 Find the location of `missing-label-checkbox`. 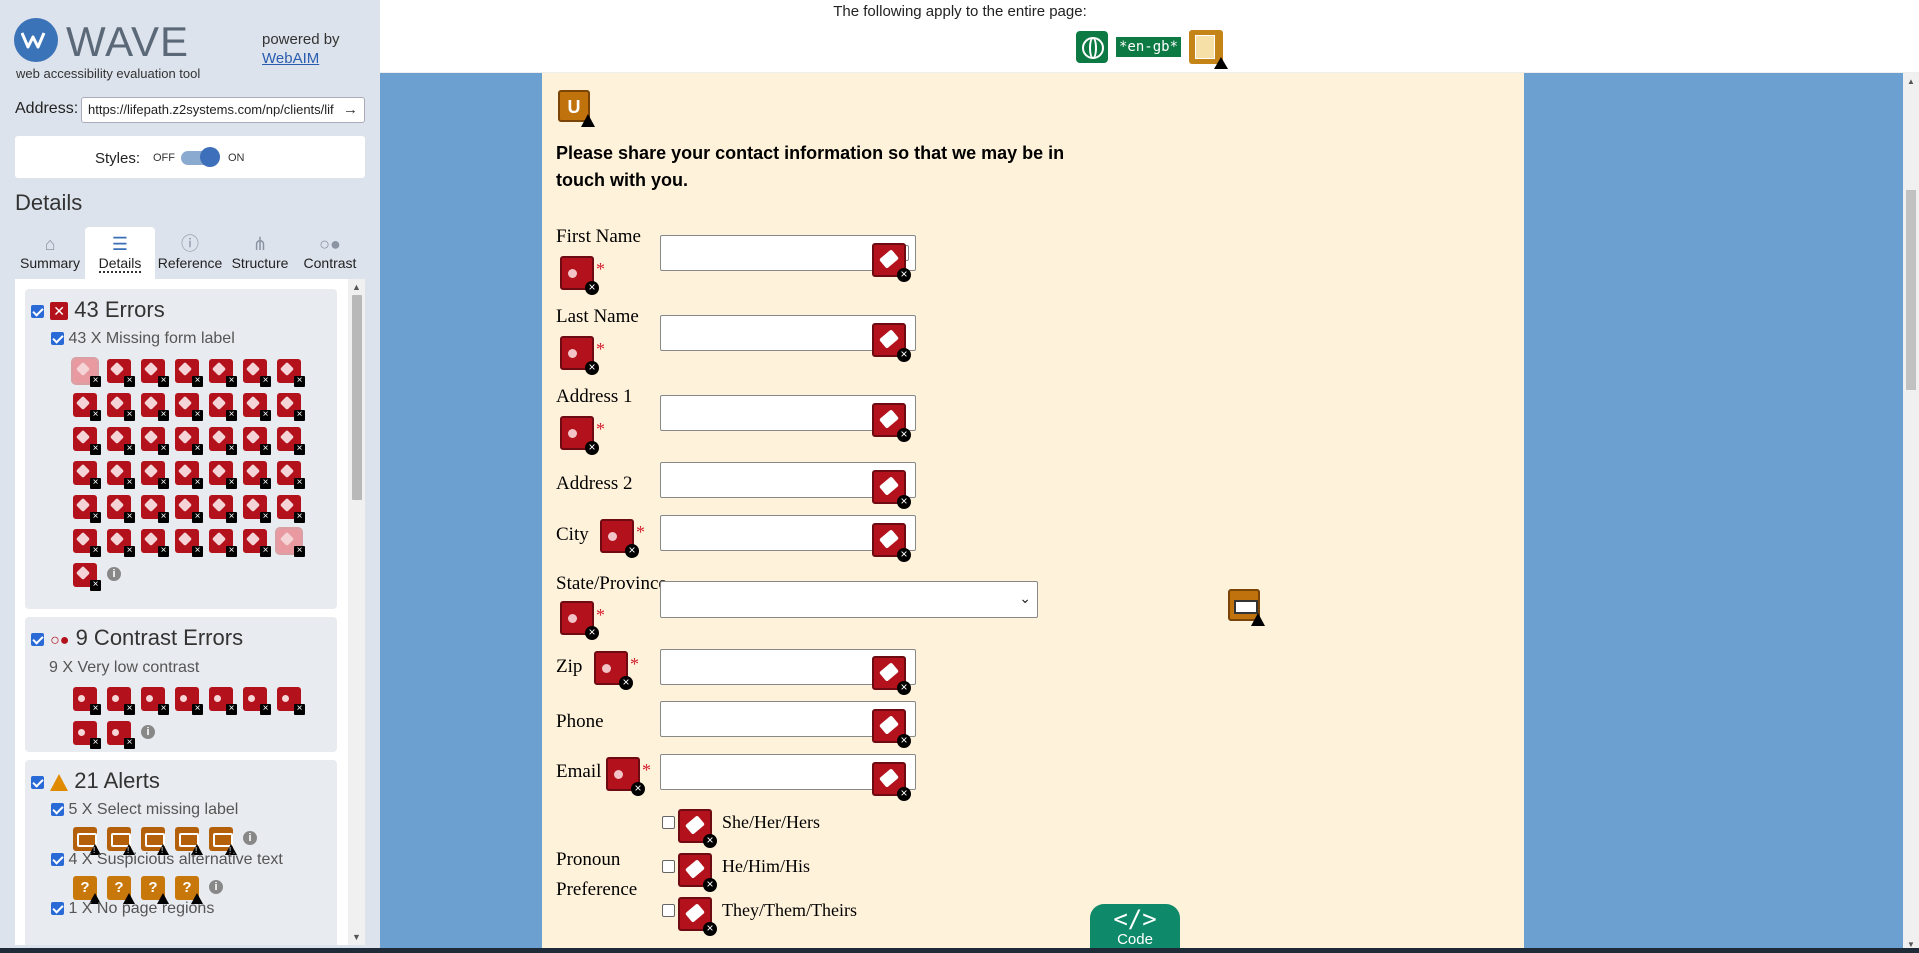

missing-label-checkbox is located at coordinates (57, 339).